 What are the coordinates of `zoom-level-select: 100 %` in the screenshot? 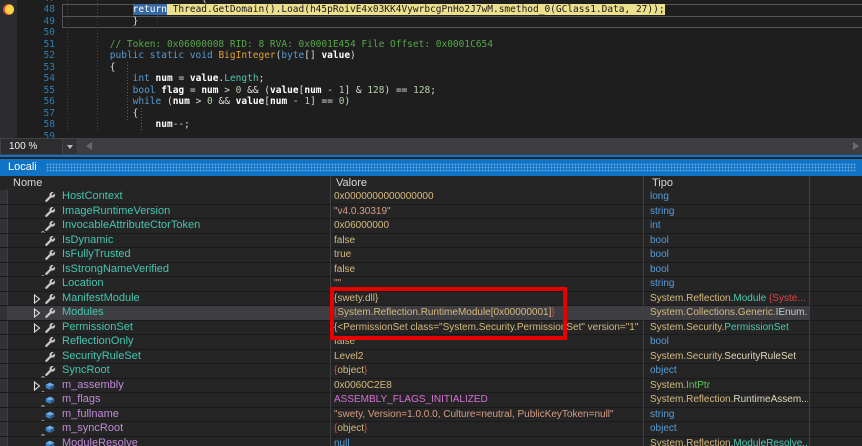 It's located at (31, 146).